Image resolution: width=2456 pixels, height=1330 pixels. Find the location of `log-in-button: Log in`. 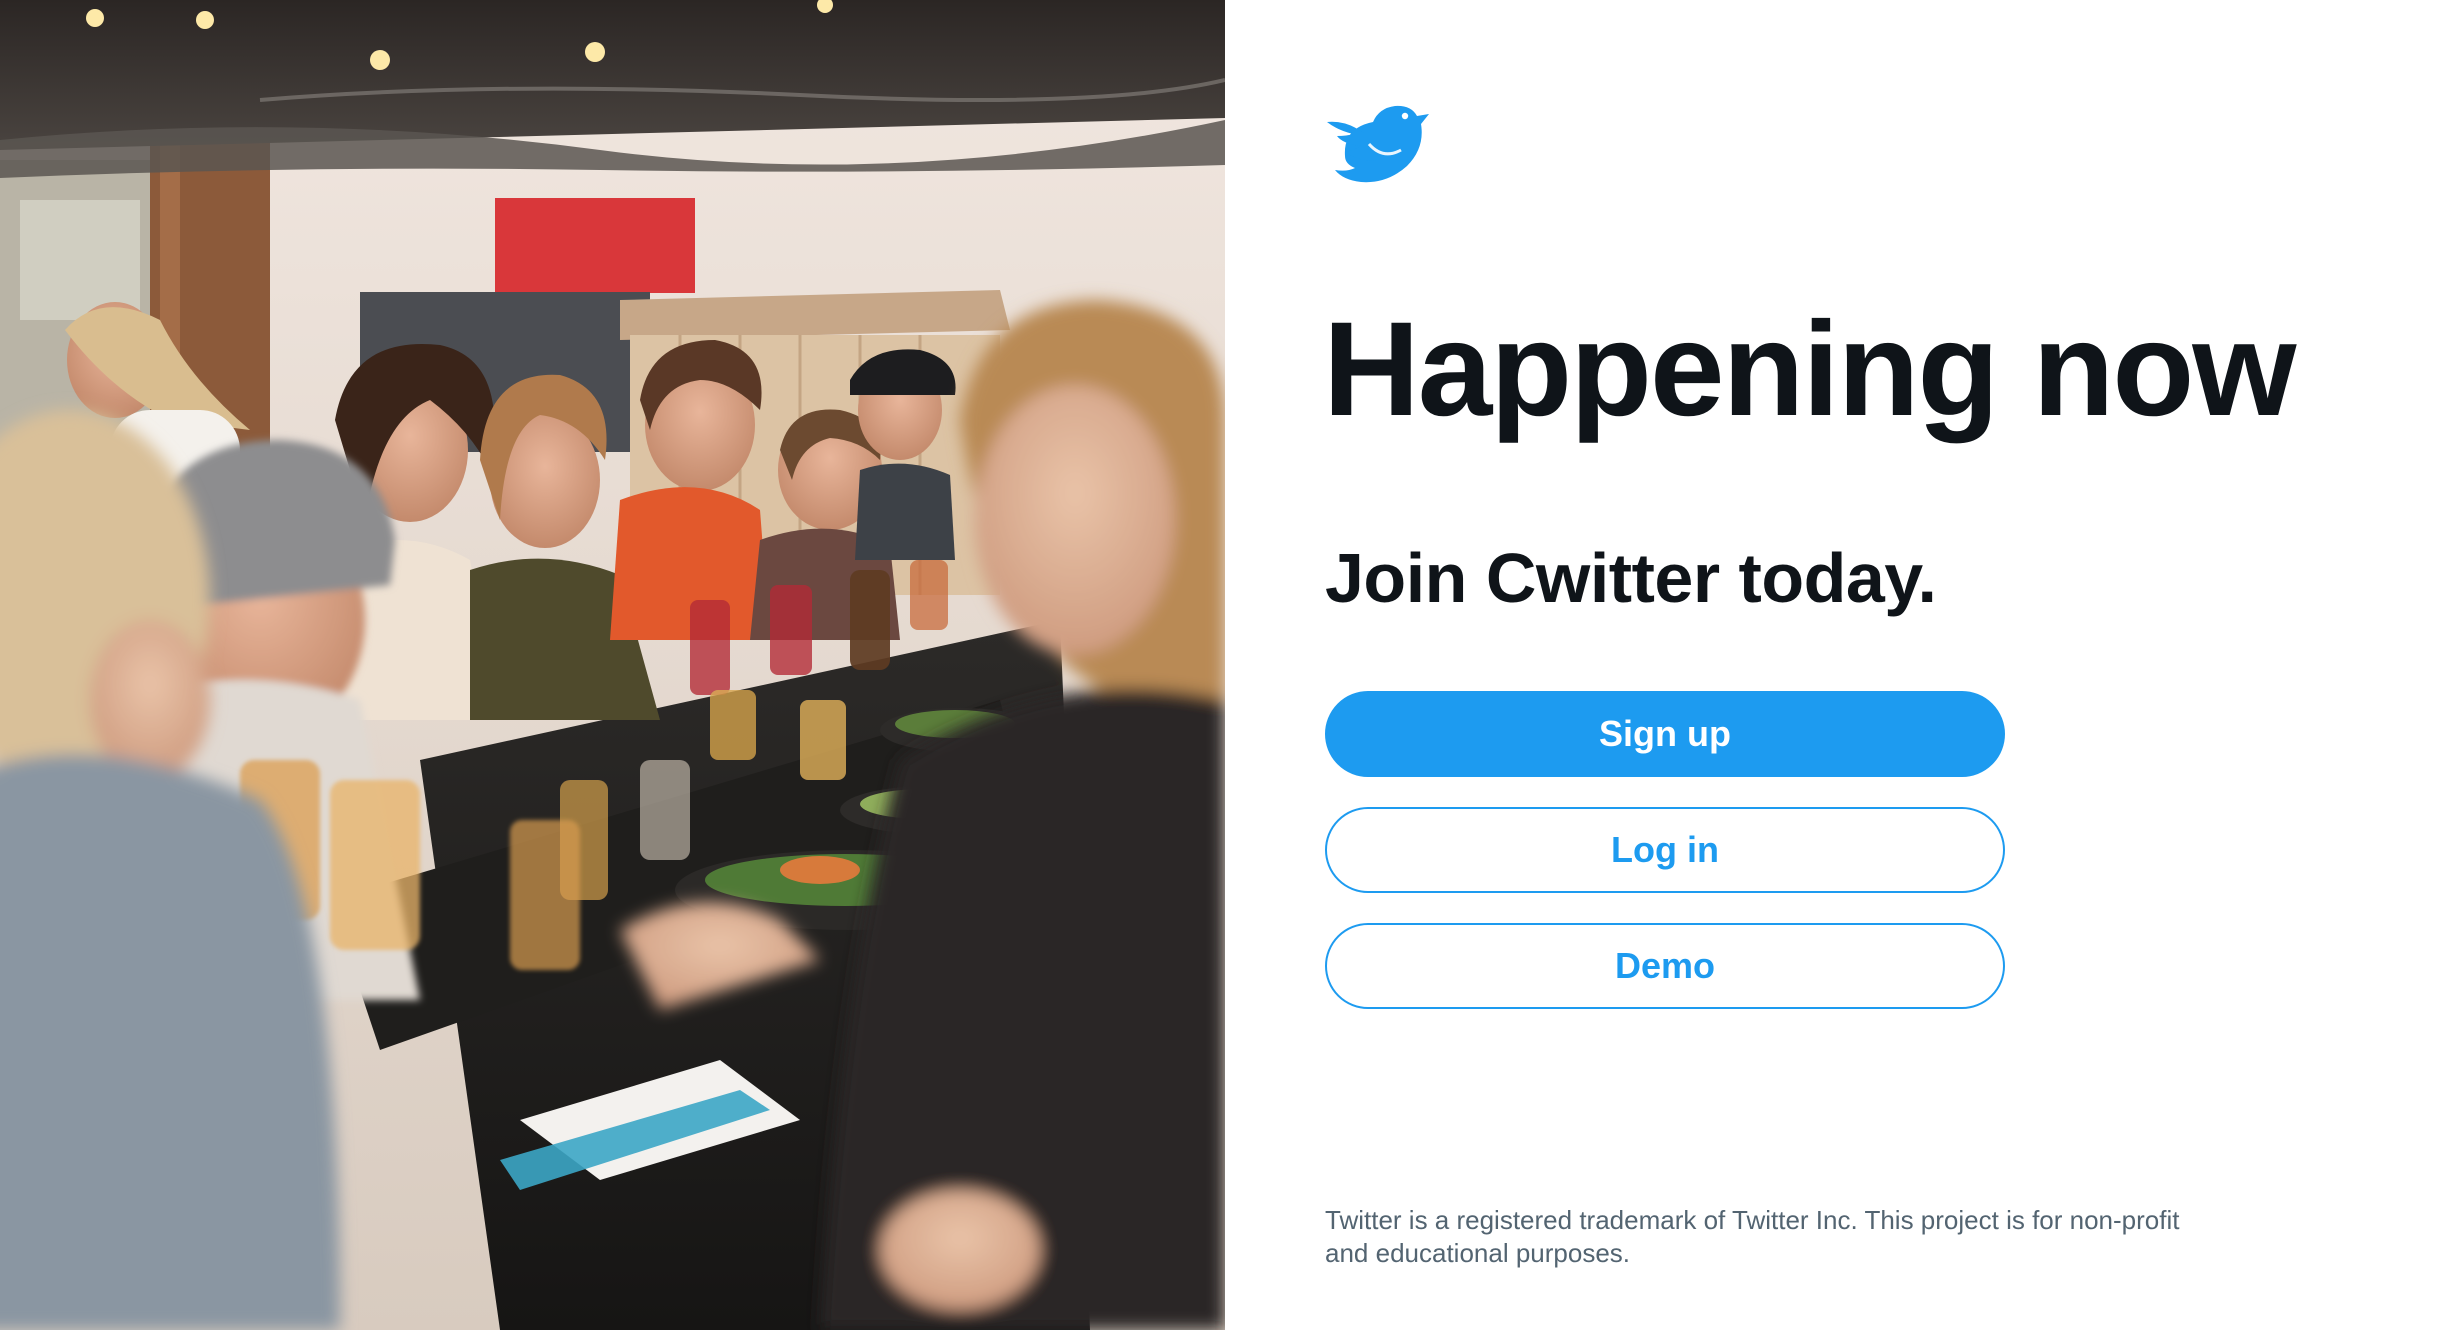

log-in-button: Log in is located at coordinates (1665, 850).